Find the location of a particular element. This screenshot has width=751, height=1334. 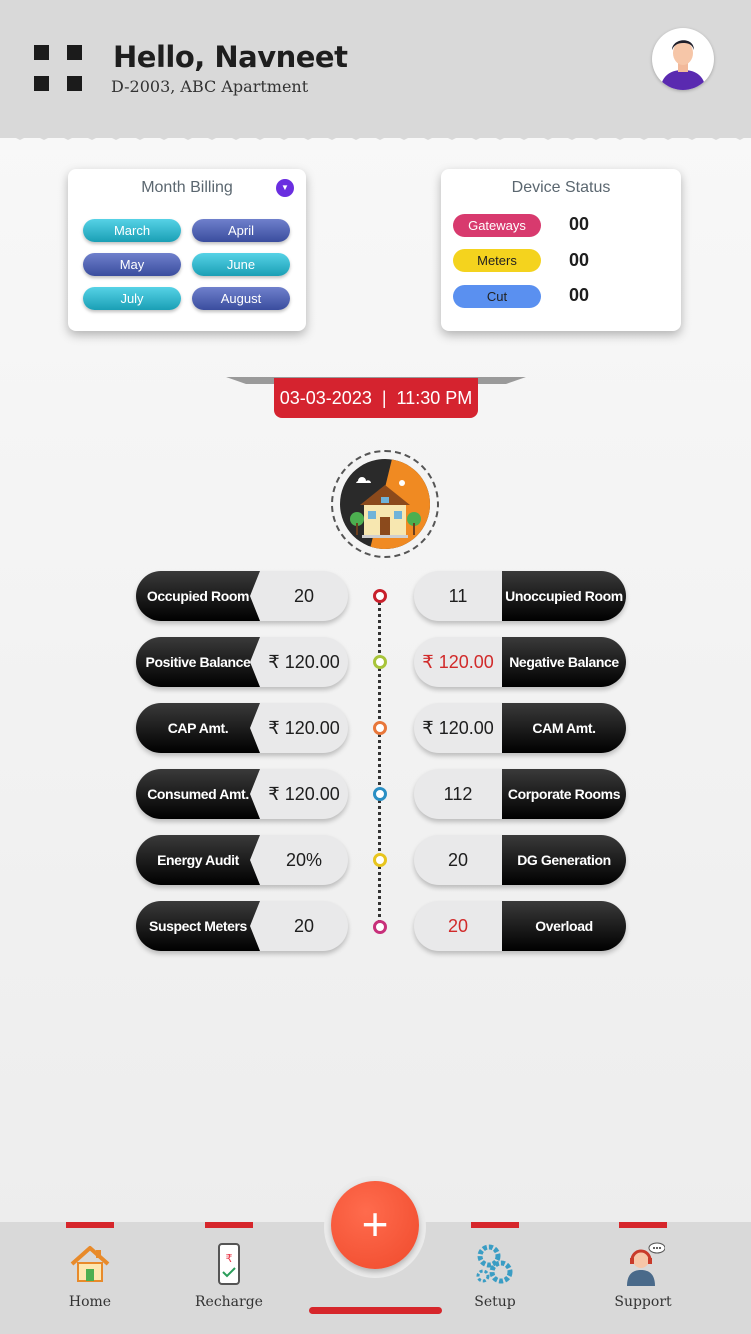

recharge-phone-icon: ₹ is located at coordinates (229, 1264).